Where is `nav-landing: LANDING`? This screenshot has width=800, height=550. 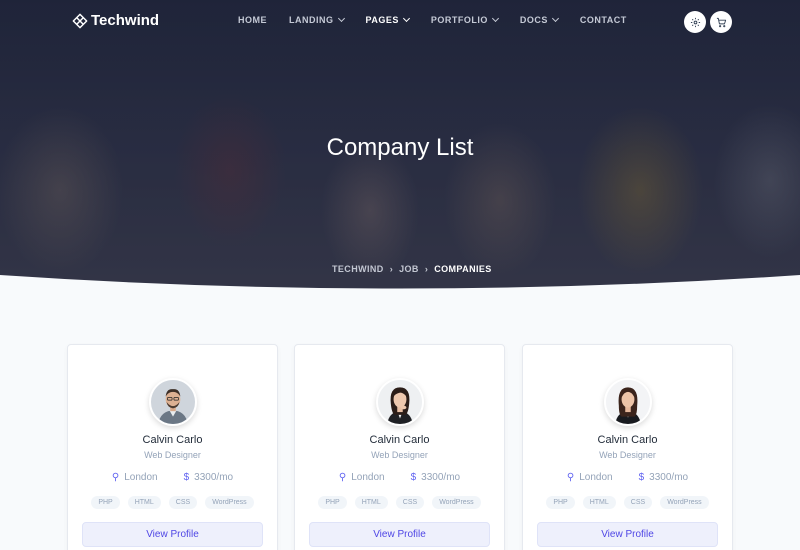 nav-landing: LANDING is located at coordinates (317, 19).